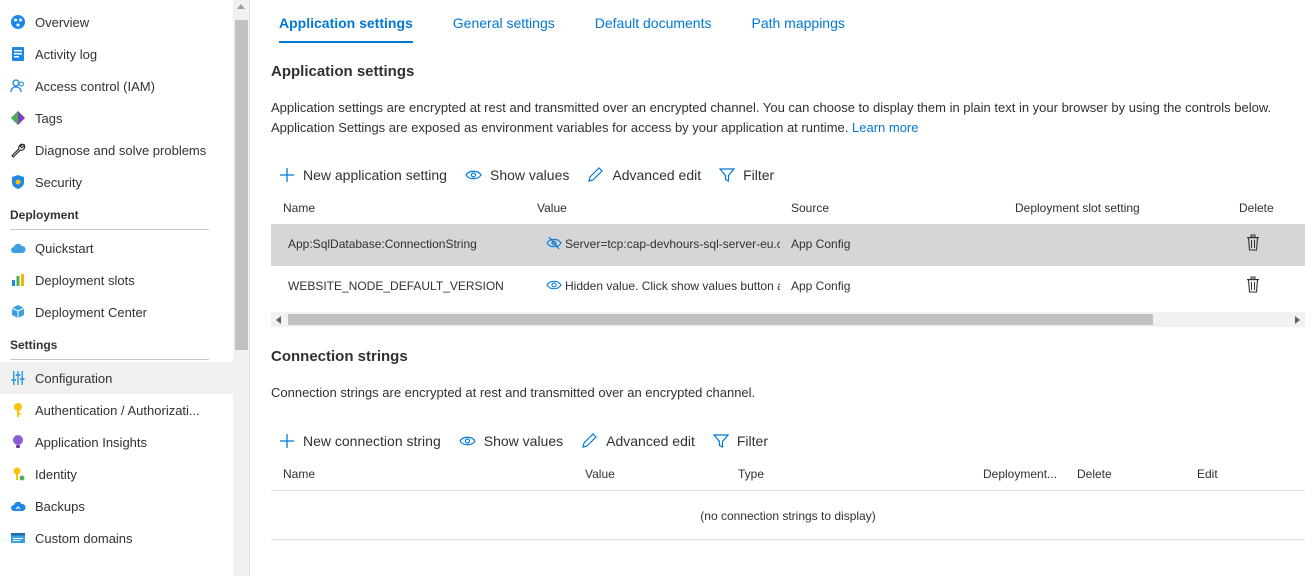 Image resolution: width=1315 pixels, height=576 pixels. I want to click on wrench-icon, so click(18, 150).